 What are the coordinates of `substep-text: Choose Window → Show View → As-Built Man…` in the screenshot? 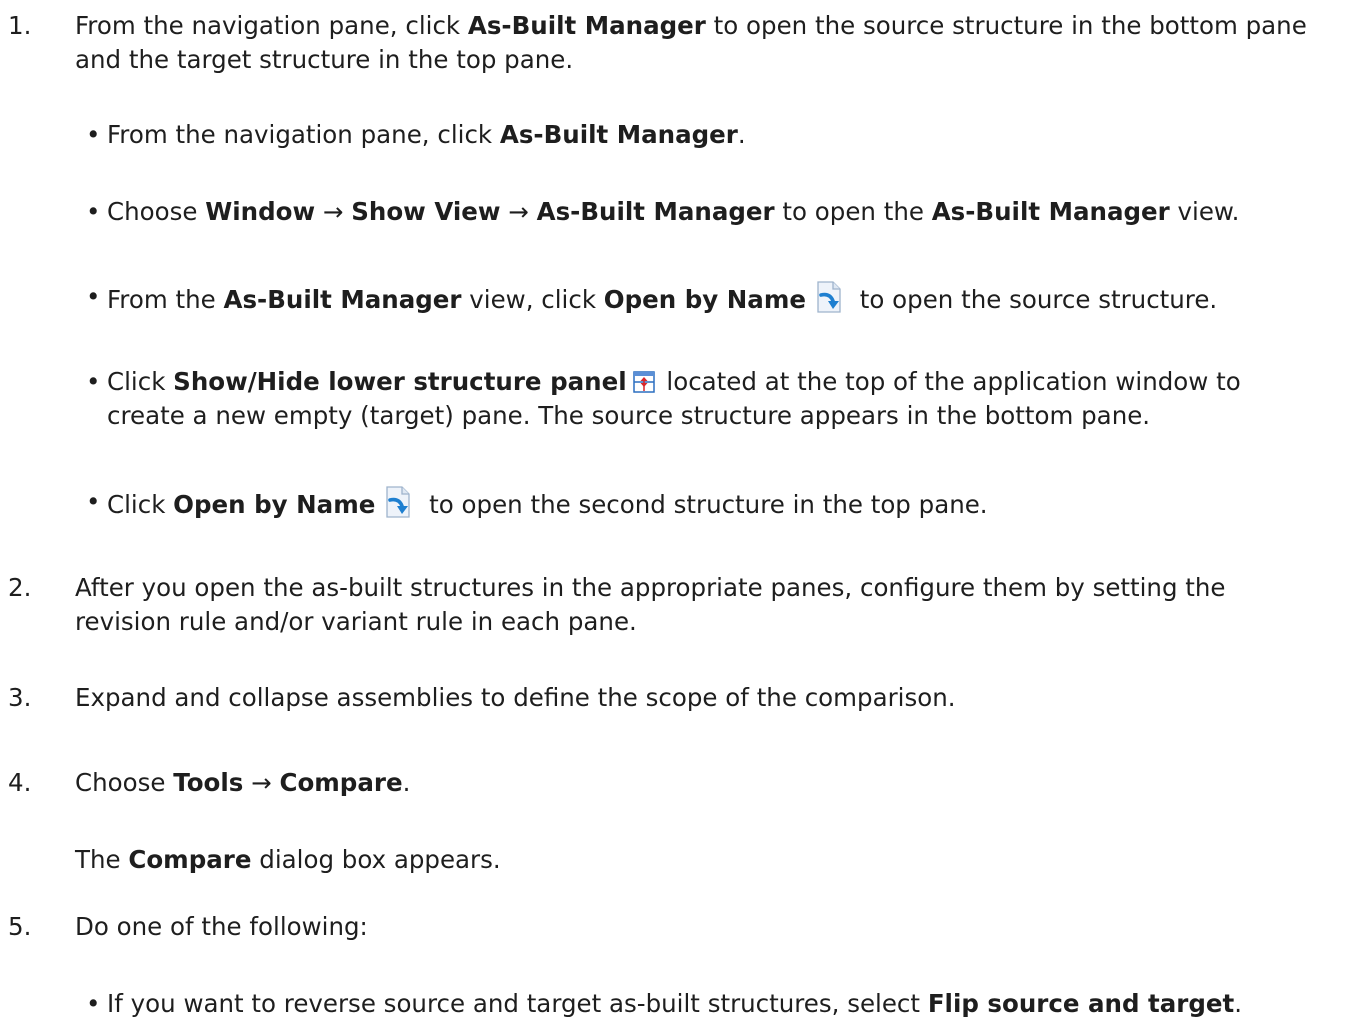 It's located at (673, 211).